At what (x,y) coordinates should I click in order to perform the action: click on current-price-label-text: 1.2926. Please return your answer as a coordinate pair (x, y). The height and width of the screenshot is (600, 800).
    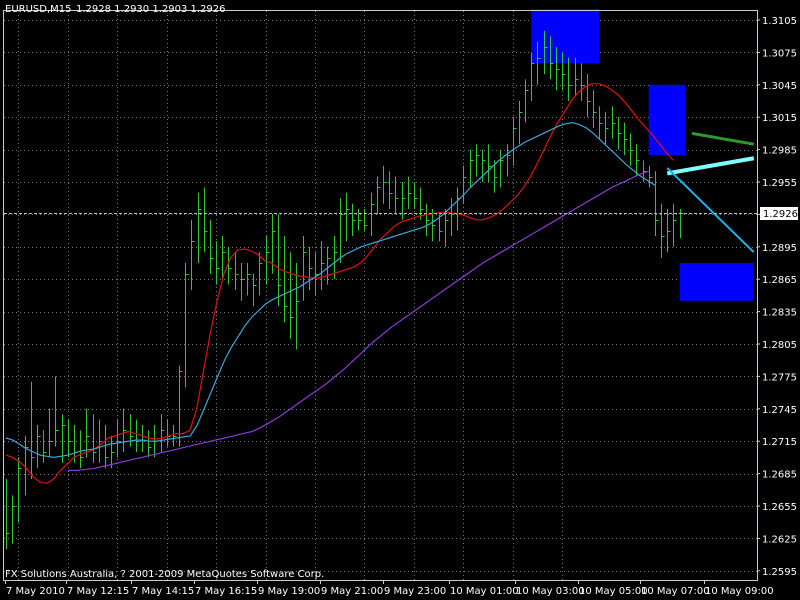
    Looking at the image, I should click on (780, 214).